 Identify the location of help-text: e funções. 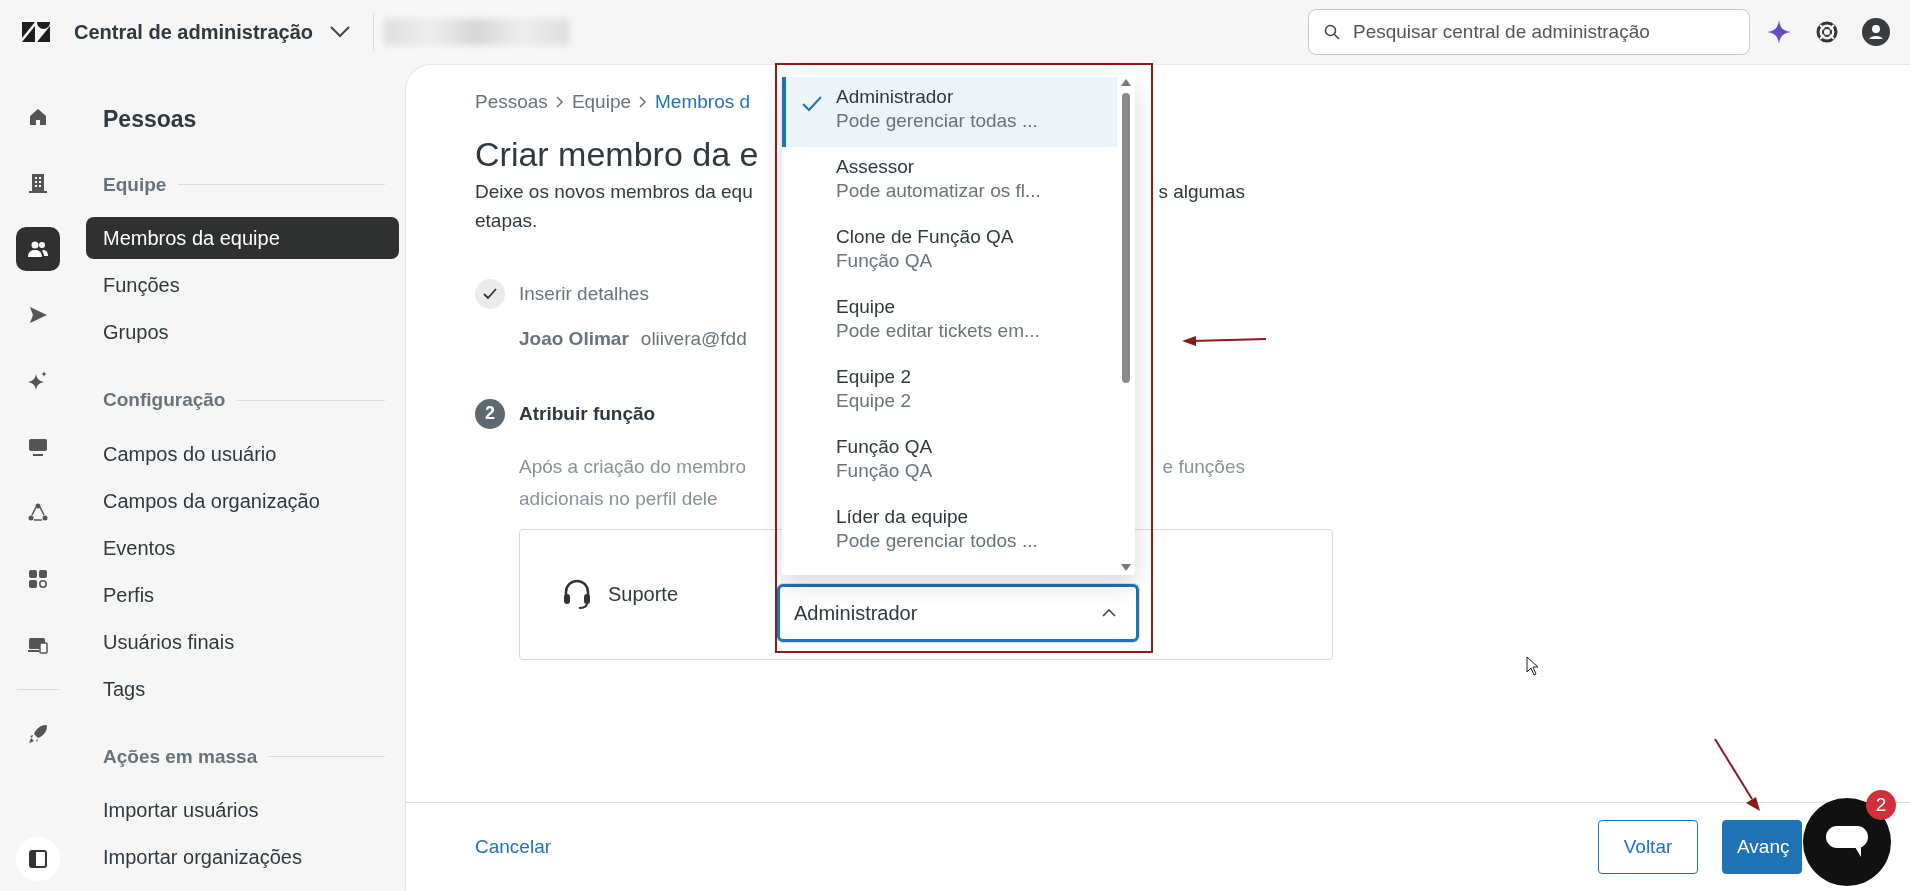
(1203, 466).